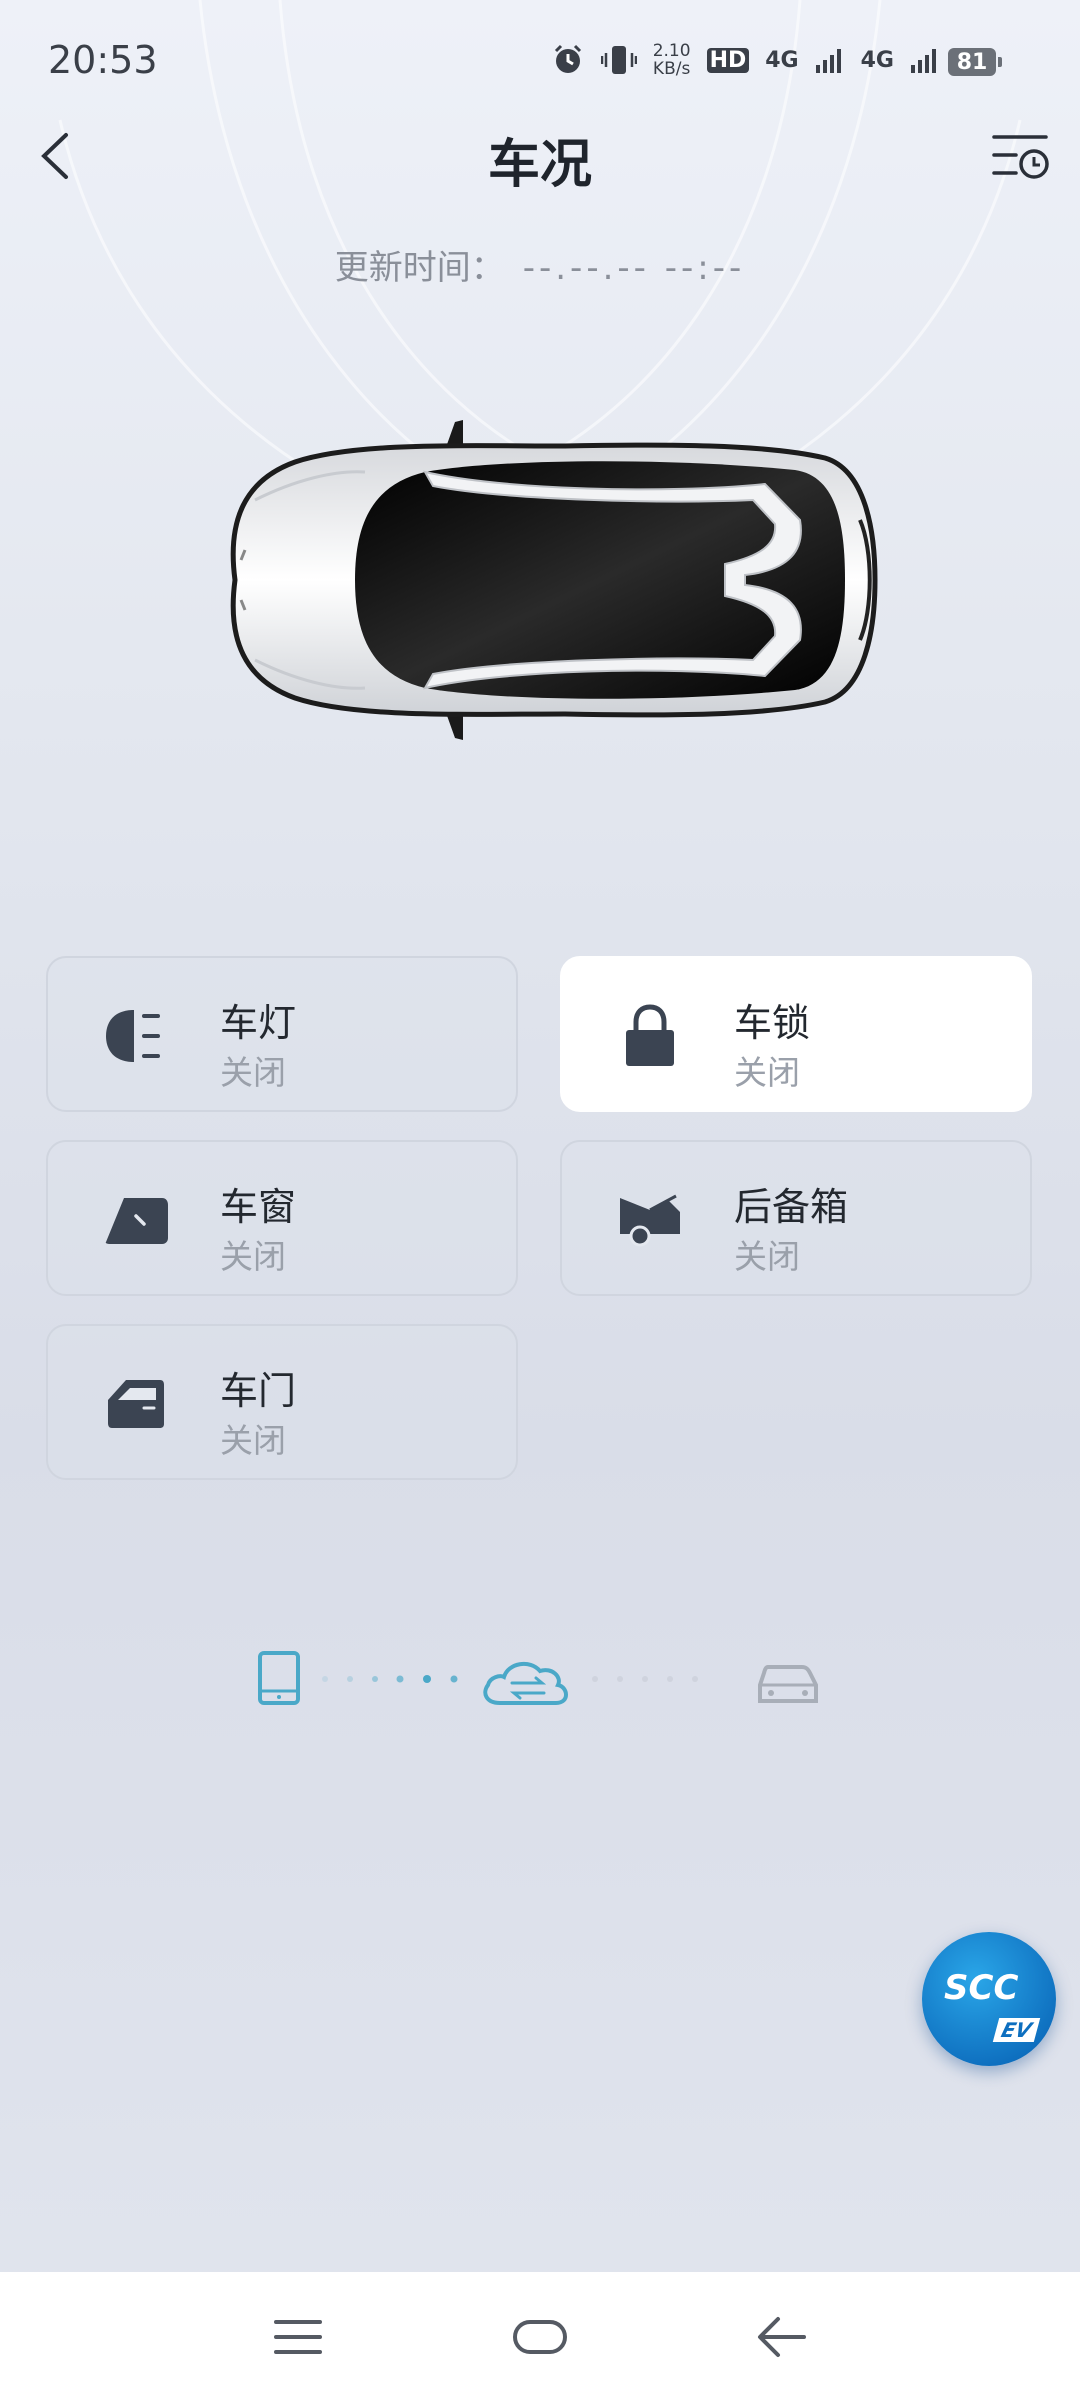  I want to click on system-nav-bar, so click(540, 2336).